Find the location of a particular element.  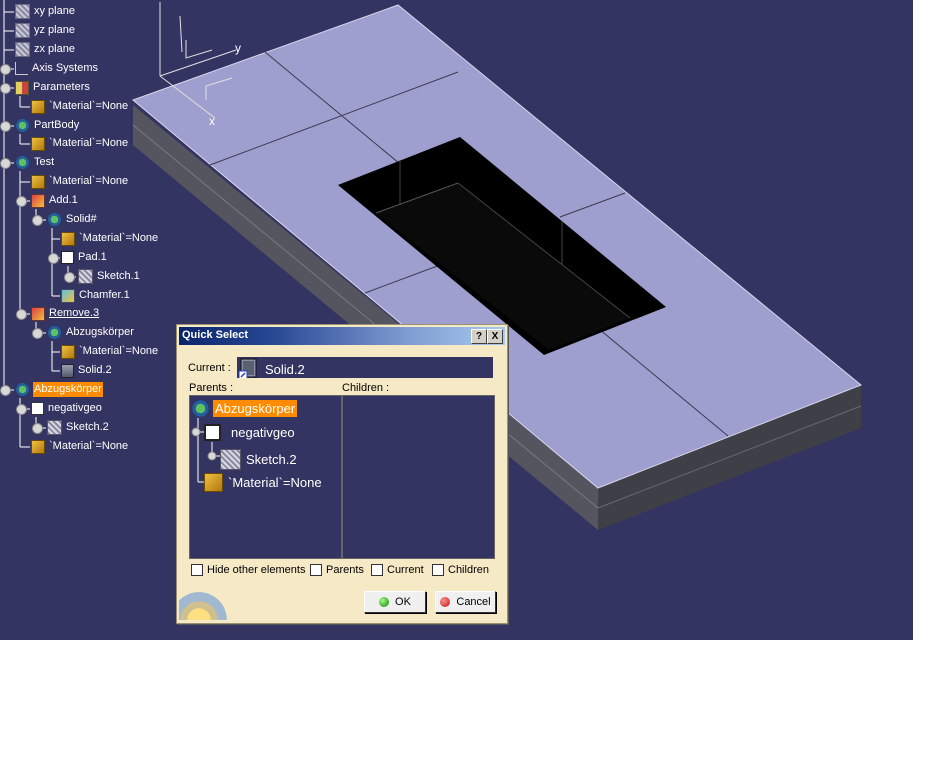

parents-node-sketch2: Sketch.2 is located at coordinates (259, 459).